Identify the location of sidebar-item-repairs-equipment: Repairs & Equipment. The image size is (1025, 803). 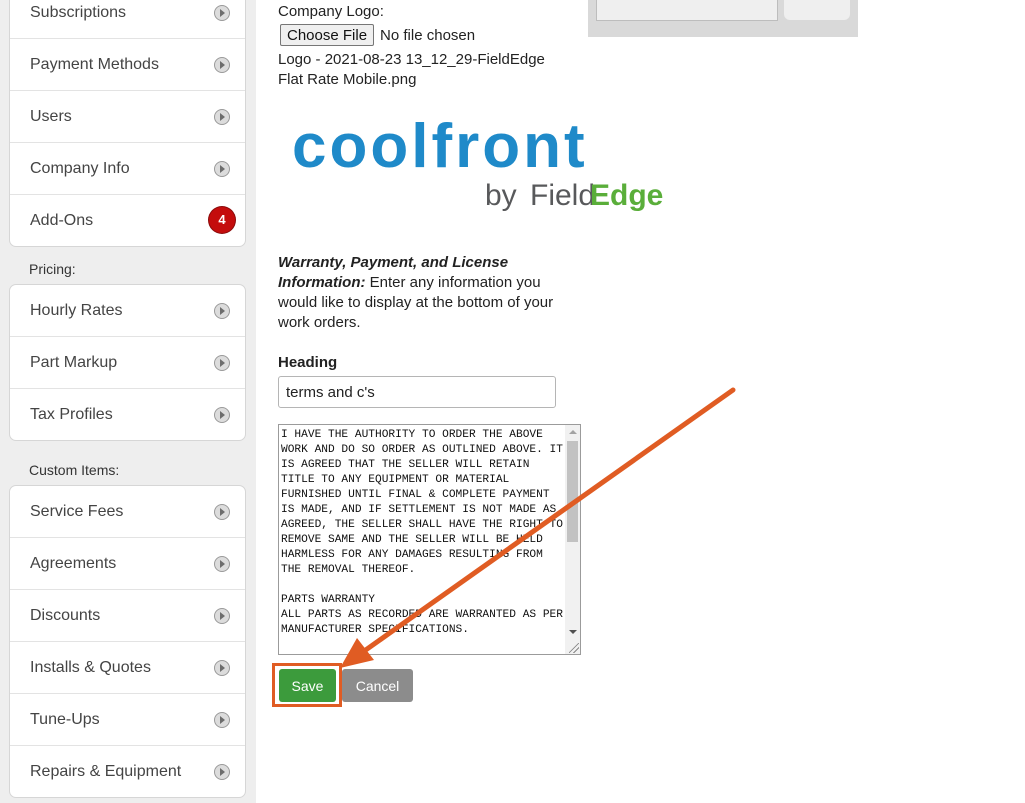
(127, 771).